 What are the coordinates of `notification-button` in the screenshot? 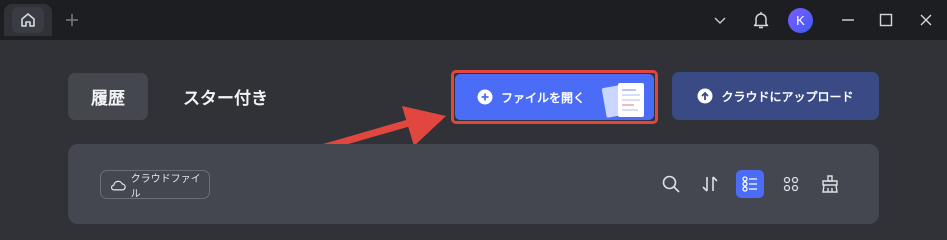 It's located at (761, 20).